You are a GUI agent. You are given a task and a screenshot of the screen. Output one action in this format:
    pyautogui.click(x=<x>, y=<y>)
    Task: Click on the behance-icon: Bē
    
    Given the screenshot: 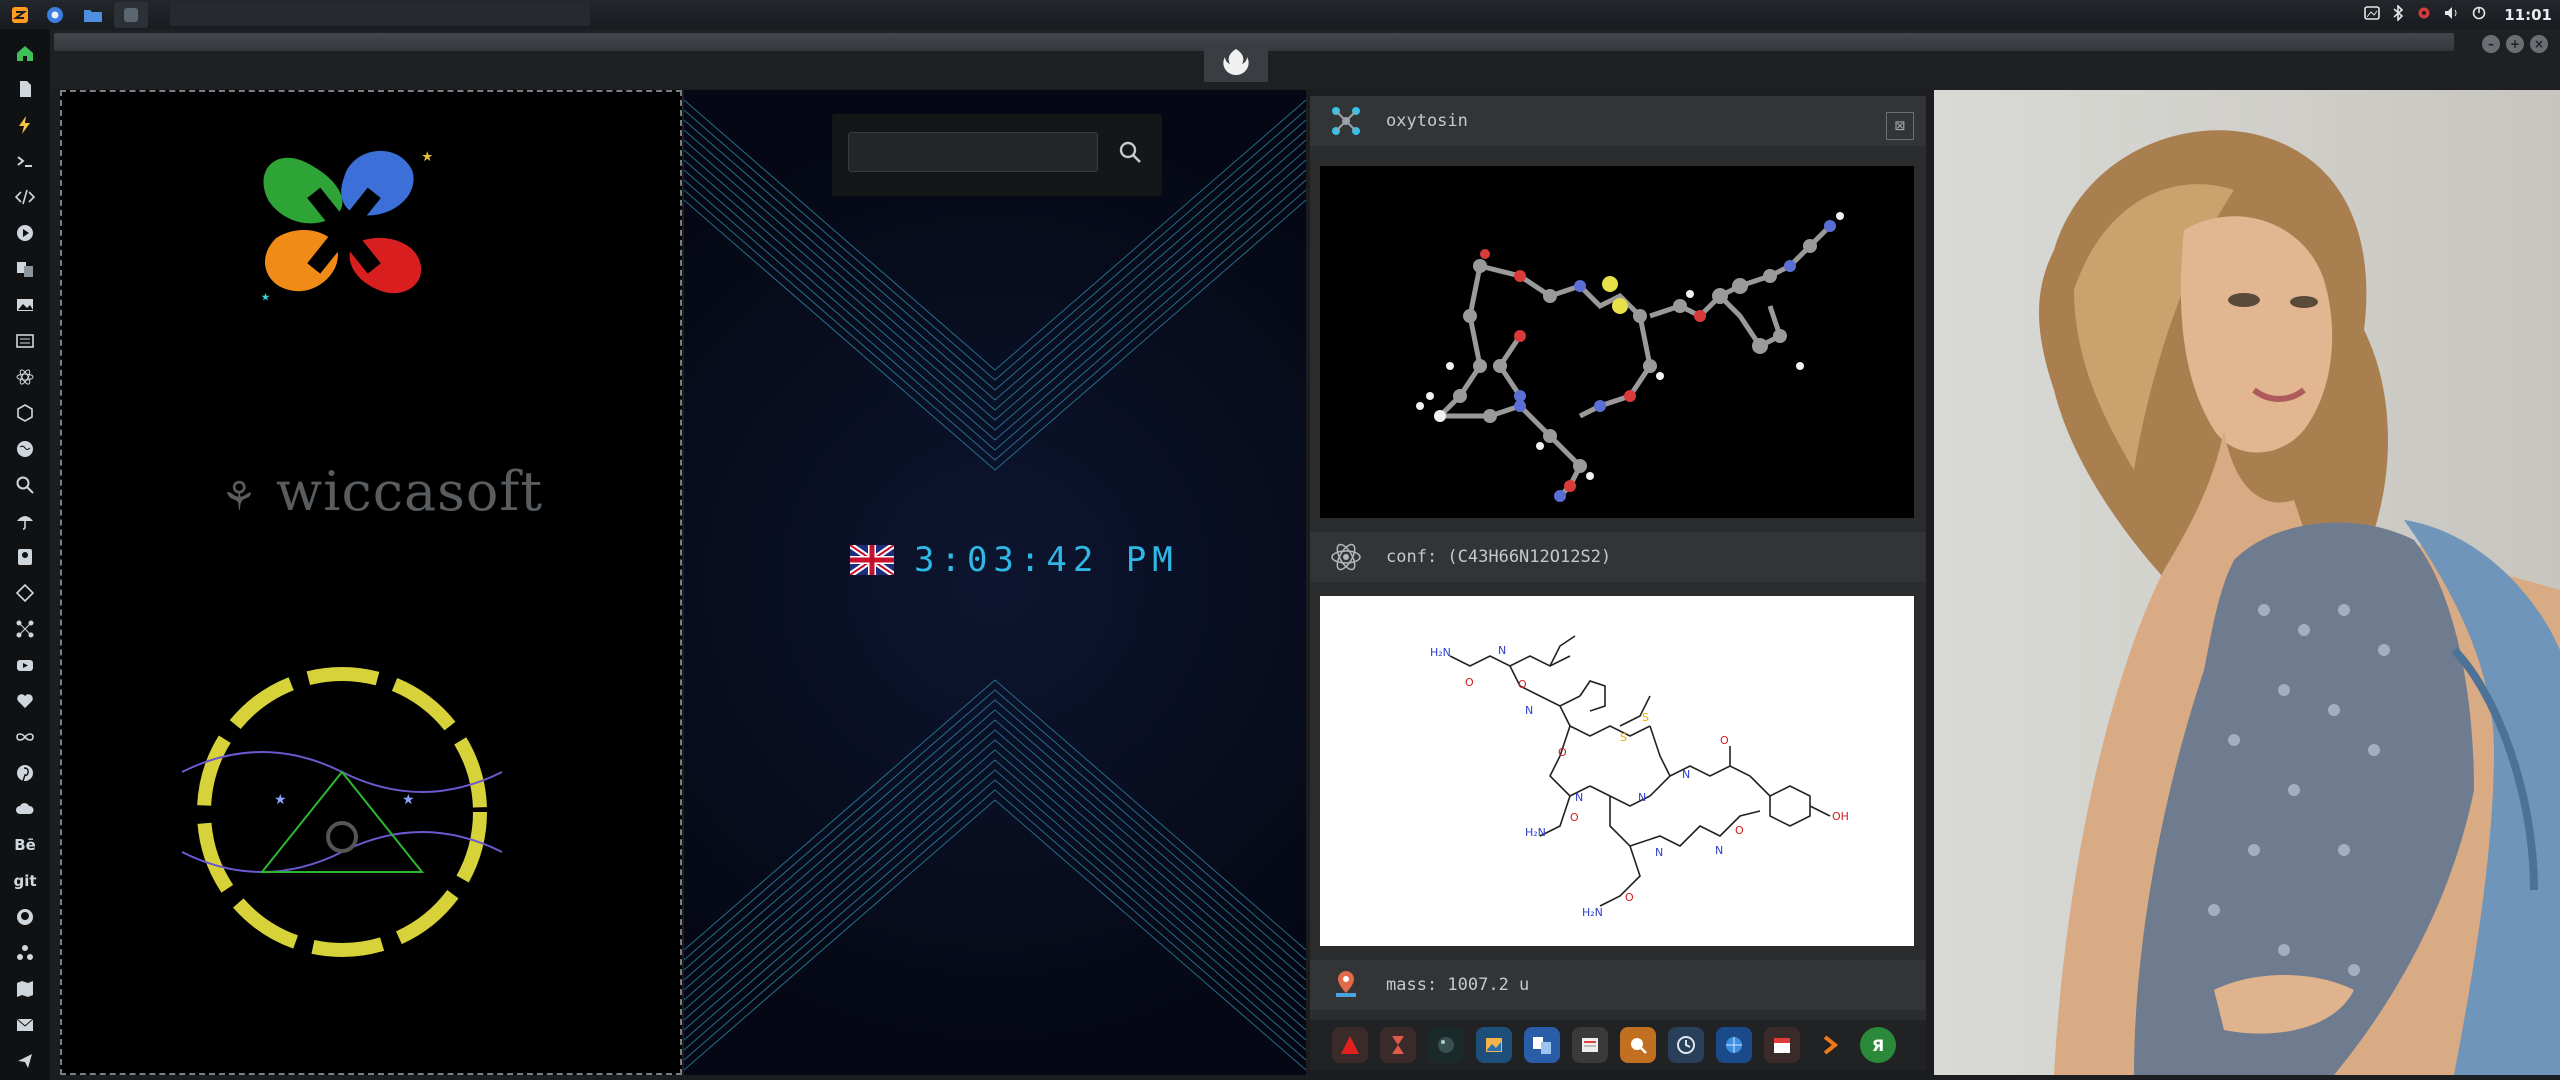 What is the action you would take?
    pyautogui.click(x=25, y=845)
    